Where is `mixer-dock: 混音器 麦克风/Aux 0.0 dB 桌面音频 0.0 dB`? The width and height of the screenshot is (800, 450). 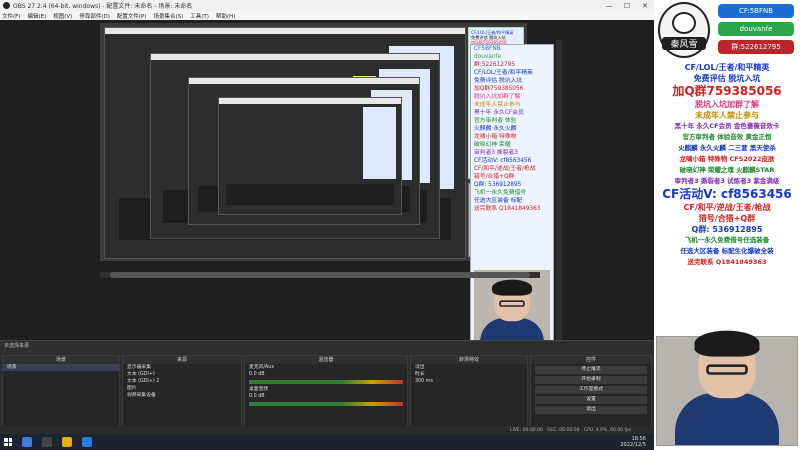
mixer-dock: 混音器 麦克风/Aux 0.0 dB 桌面音频 0.0 dB is located at coordinates (326, 391).